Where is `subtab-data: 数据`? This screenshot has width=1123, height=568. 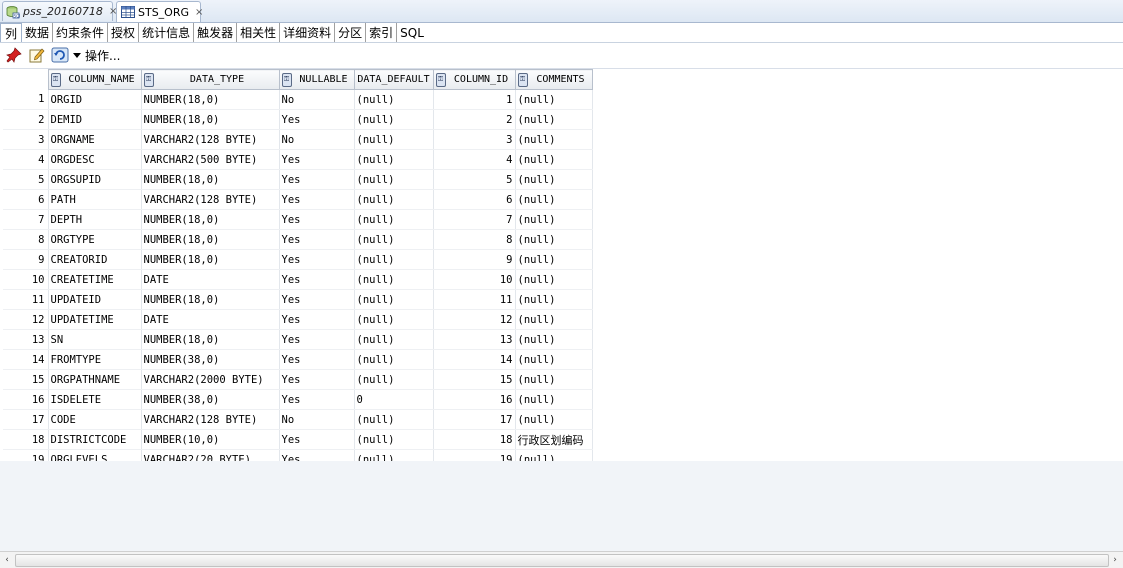
subtab-data: 数据 is located at coordinates (38, 32).